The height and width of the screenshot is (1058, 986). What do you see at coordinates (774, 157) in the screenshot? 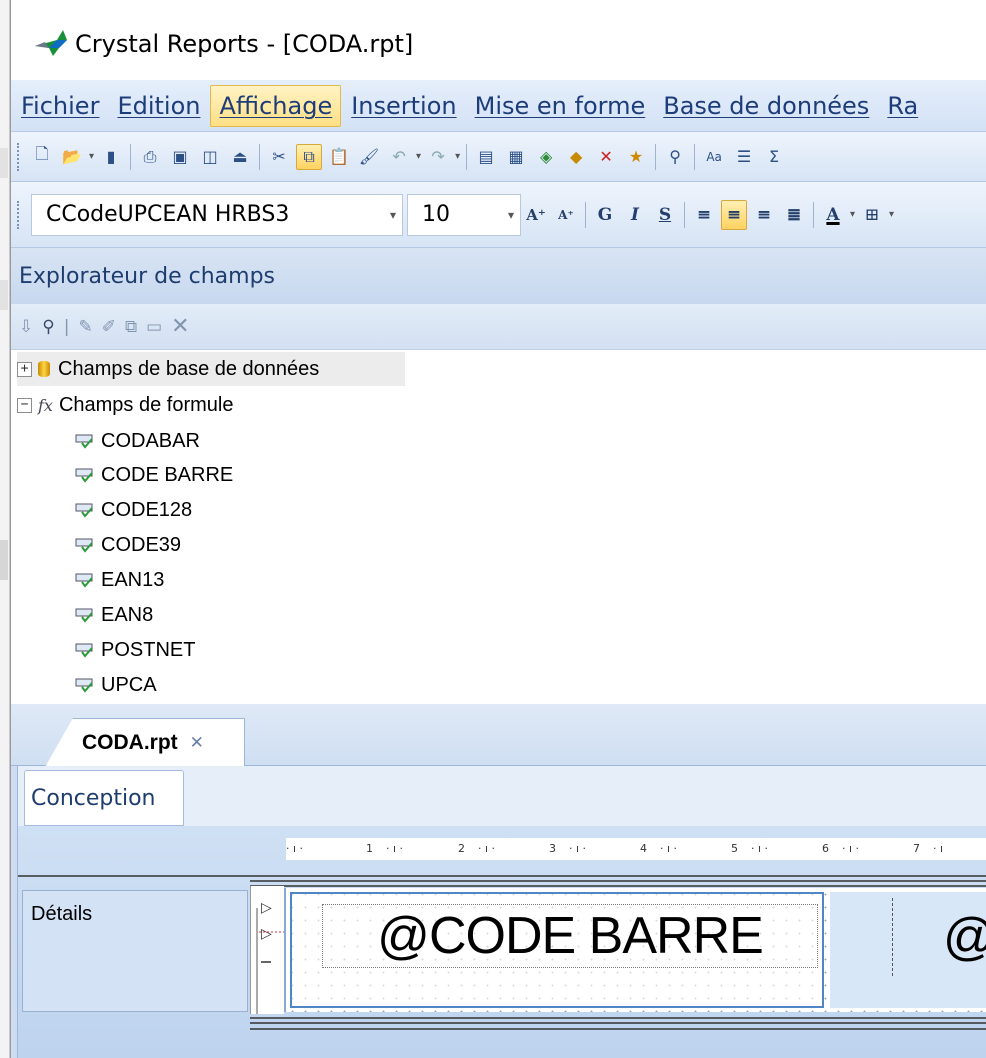
I see `insert-summary-icon: Σ` at bounding box center [774, 157].